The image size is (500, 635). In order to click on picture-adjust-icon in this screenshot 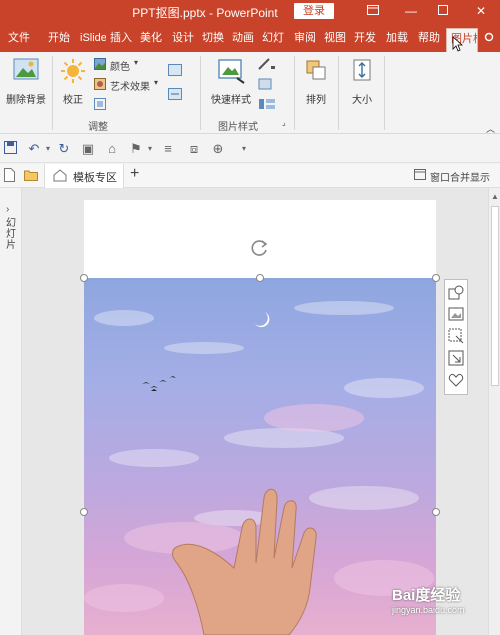, I will do `click(456, 314)`.